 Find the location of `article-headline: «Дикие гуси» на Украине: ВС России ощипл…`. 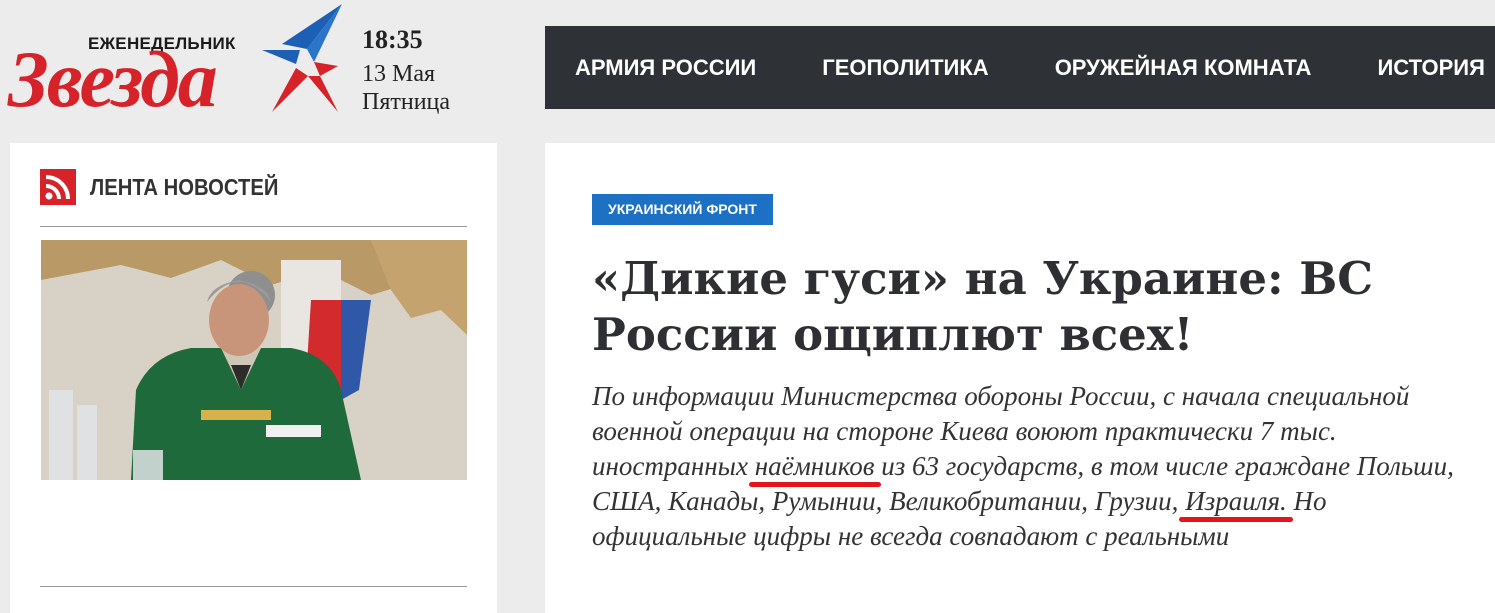

article-headline: «Дикие гуси» на Украине: ВС России ощипл… is located at coordinates (1032, 307).